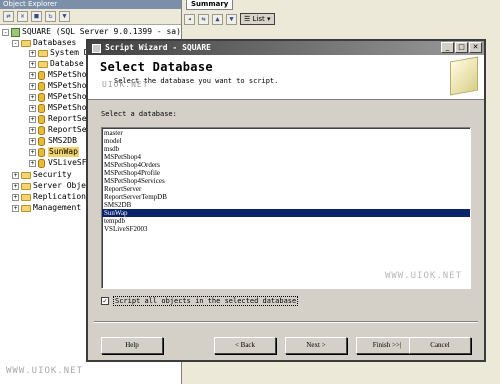 The width and height of the screenshot is (500, 384). What do you see at coordinates (59, 53) in the screenshot?
I see `tree-node-system-databases: + System D` at bounding box center [59, 53].